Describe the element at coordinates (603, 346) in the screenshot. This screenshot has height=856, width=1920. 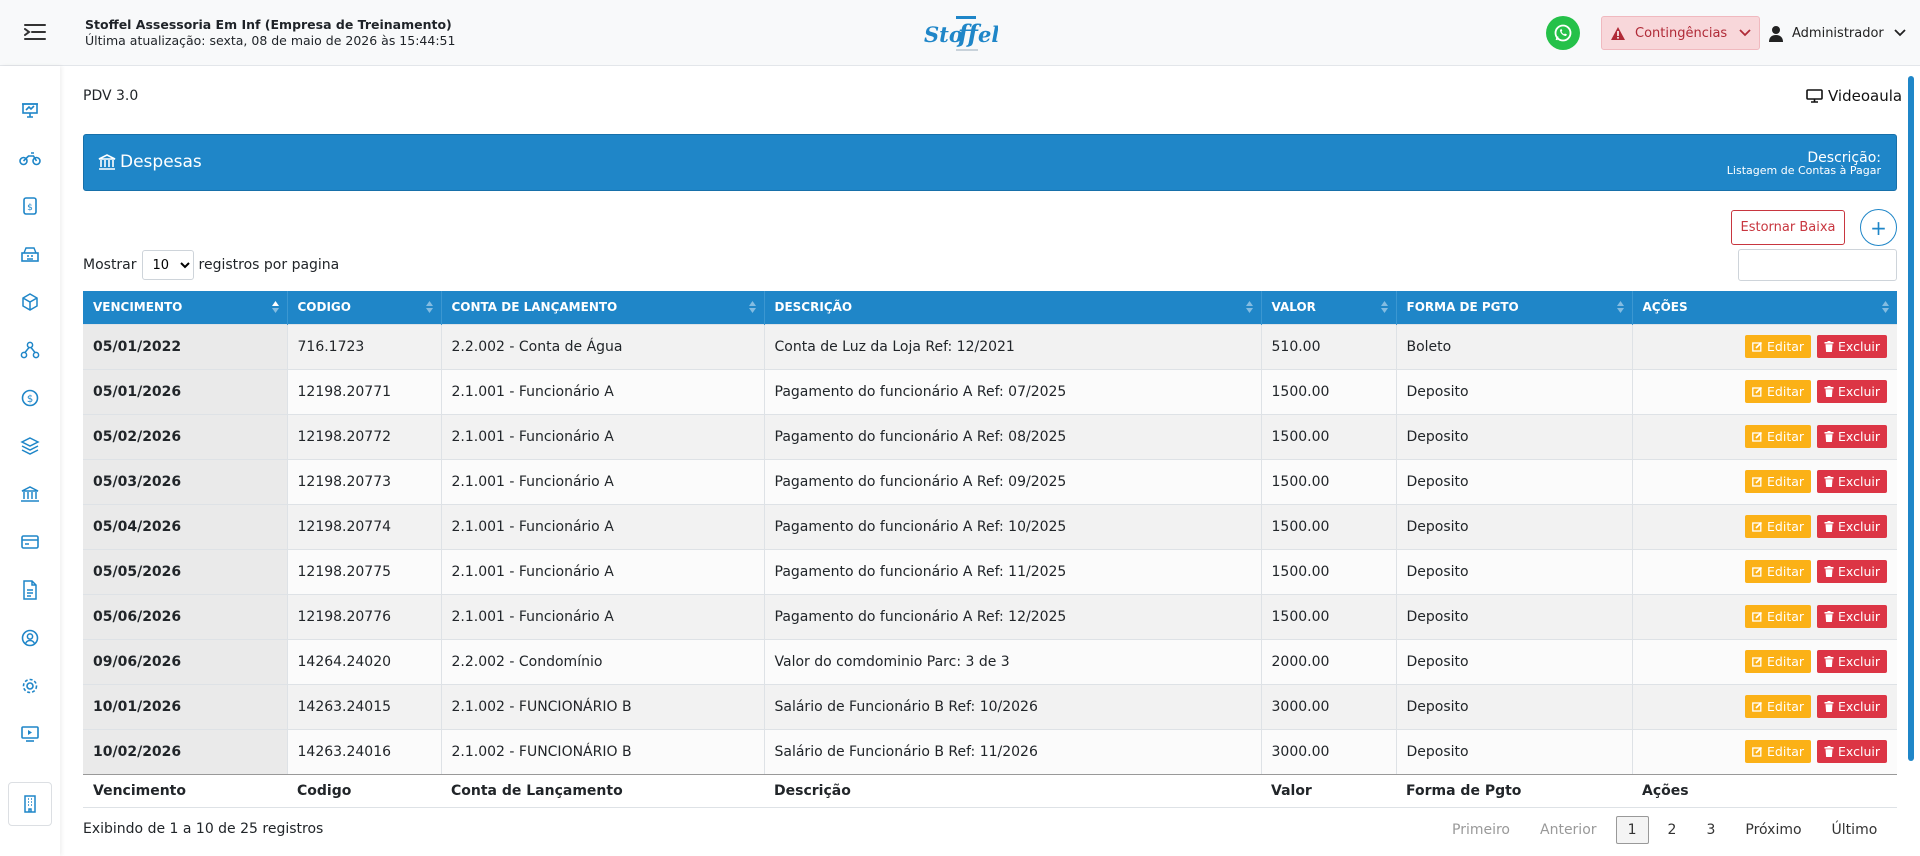
I see `cell-conta: 2.2.002 - Conta de Água` at that location.